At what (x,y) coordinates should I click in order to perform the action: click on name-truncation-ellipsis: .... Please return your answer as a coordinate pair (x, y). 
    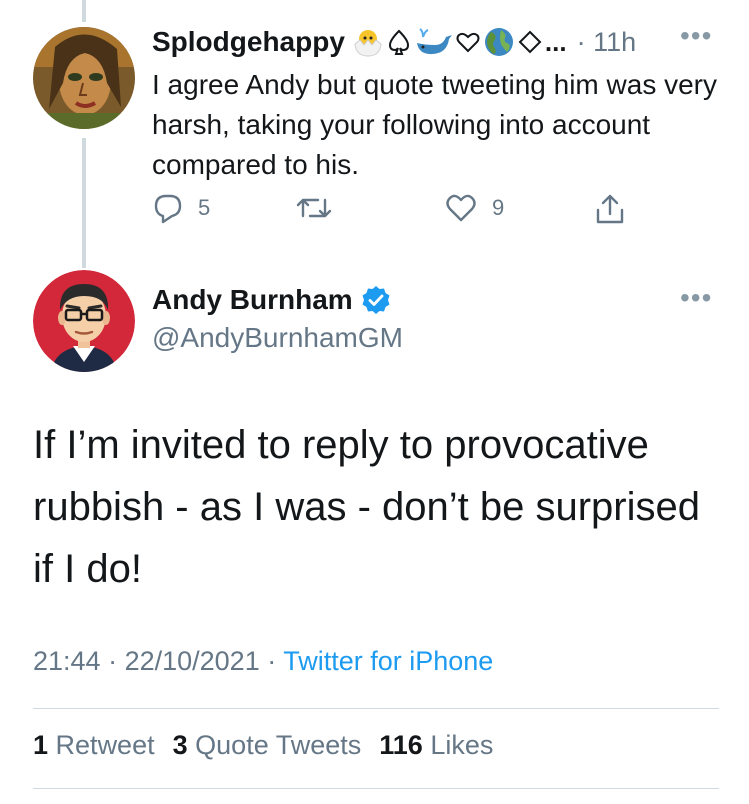
    Looking at the image, I should click on (555, 41).